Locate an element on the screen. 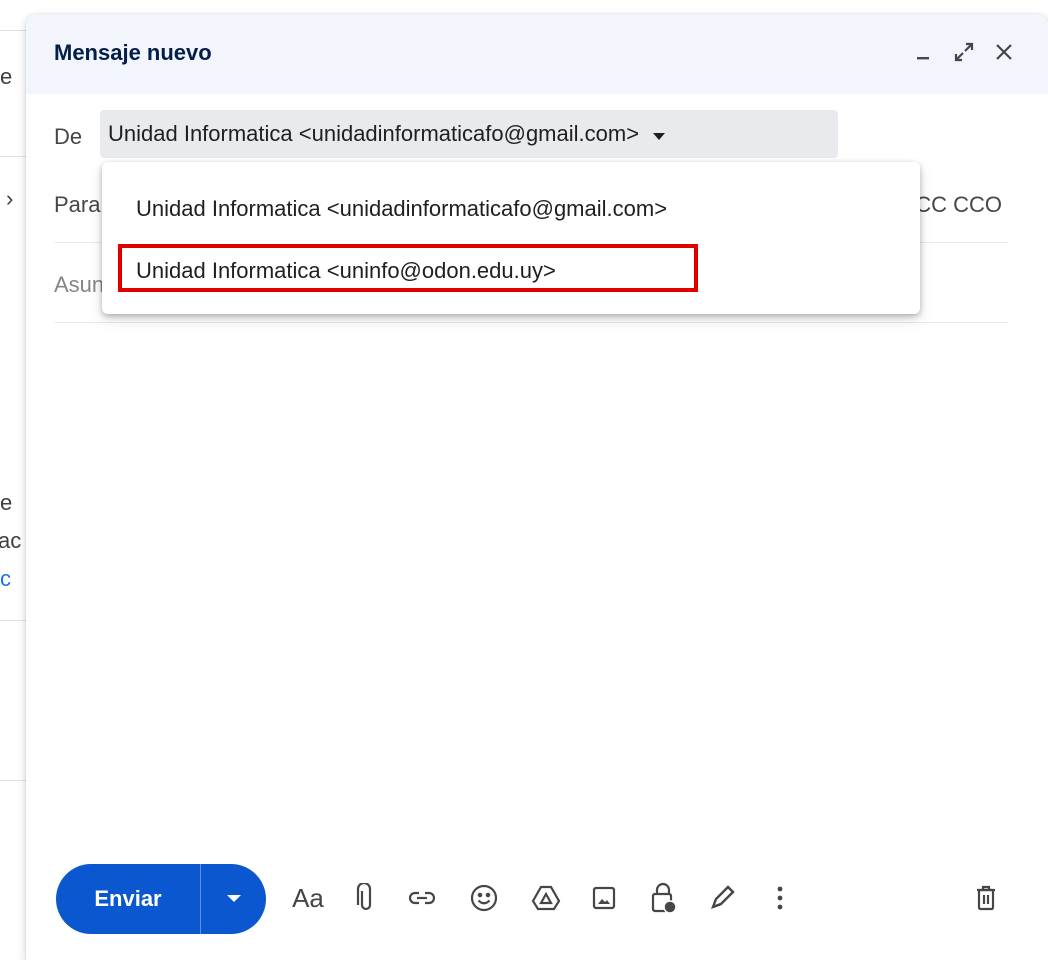  format-label: Aa is located at coordinates (308, 897).